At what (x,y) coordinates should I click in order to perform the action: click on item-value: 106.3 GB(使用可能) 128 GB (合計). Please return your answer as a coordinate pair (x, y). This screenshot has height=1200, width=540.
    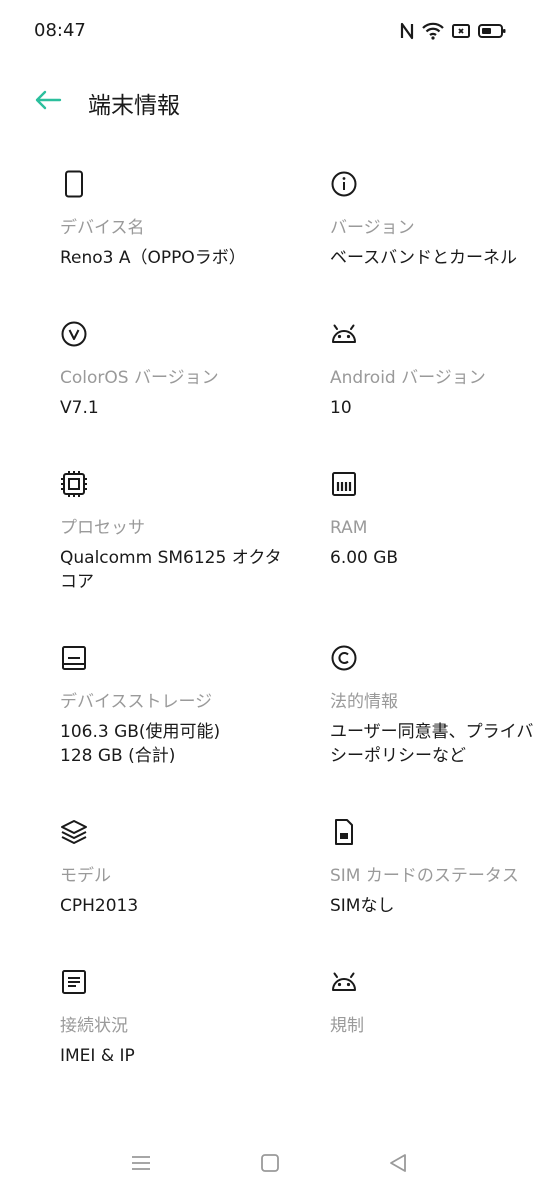
    Looking at the image, I should click on (175, 744).